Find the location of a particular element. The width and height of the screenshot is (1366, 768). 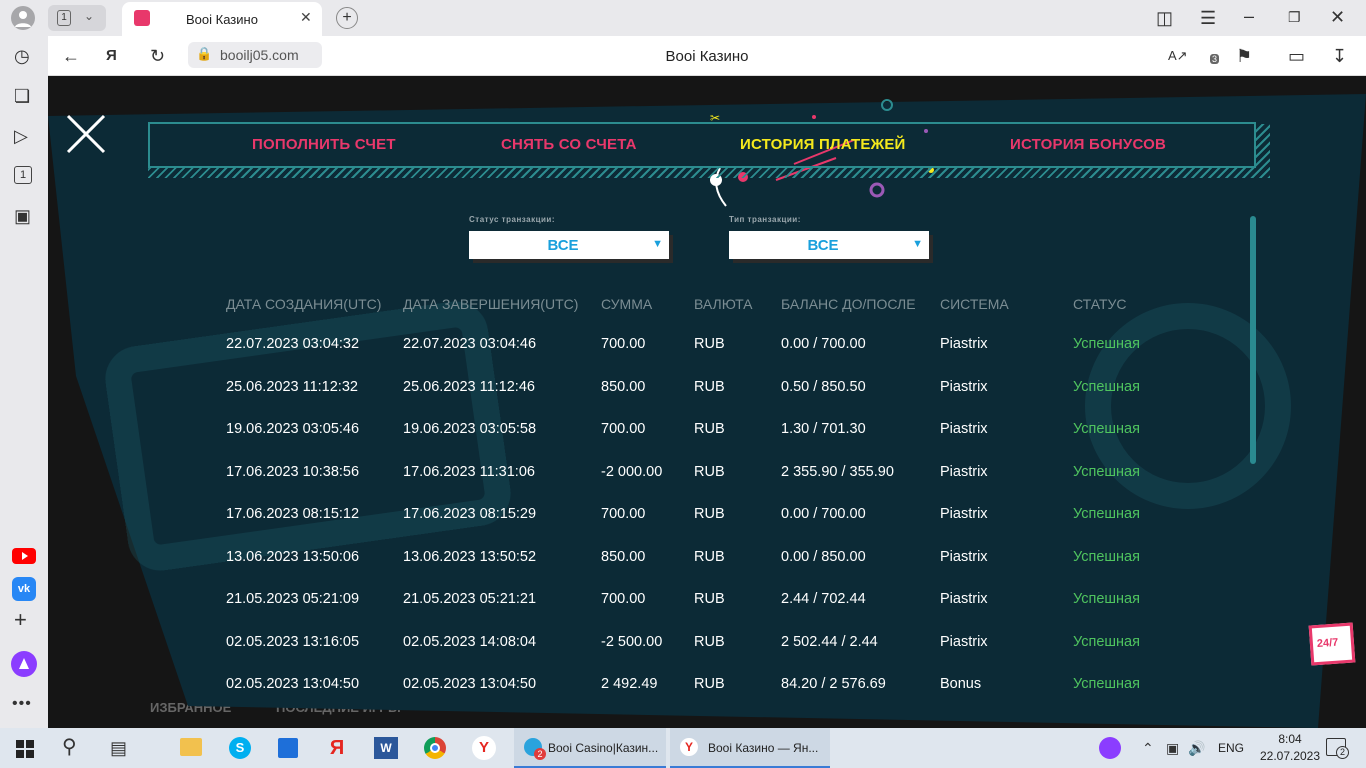

alice-icon is located at coordinates (24, 664).